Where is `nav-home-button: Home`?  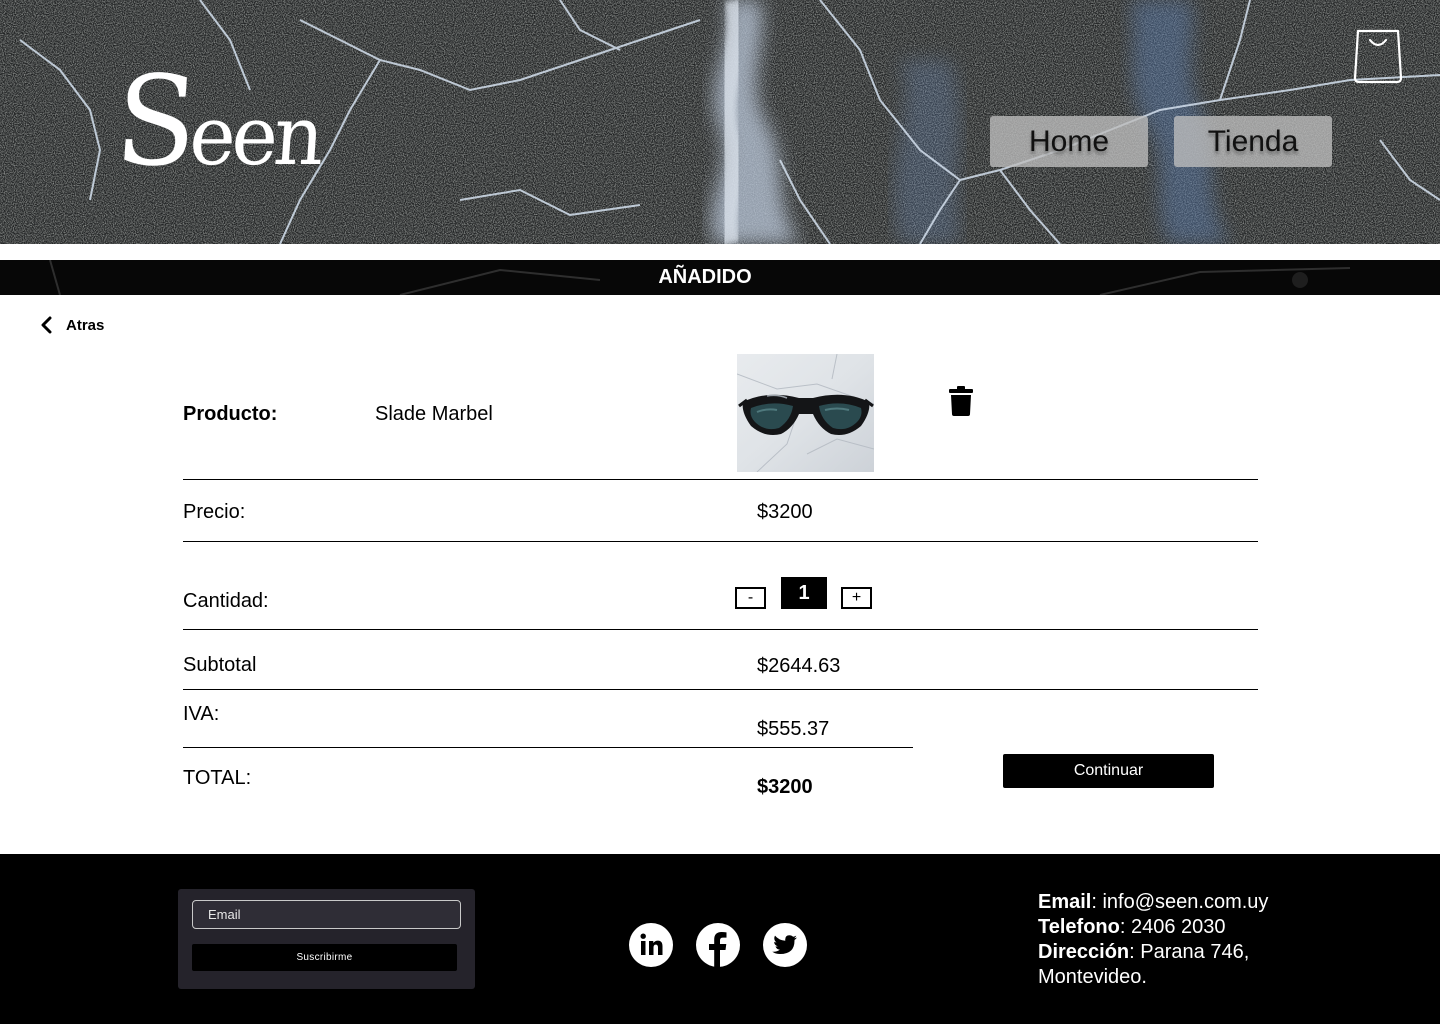 nav-home-button: Home is located at coordinates (1069, 141).